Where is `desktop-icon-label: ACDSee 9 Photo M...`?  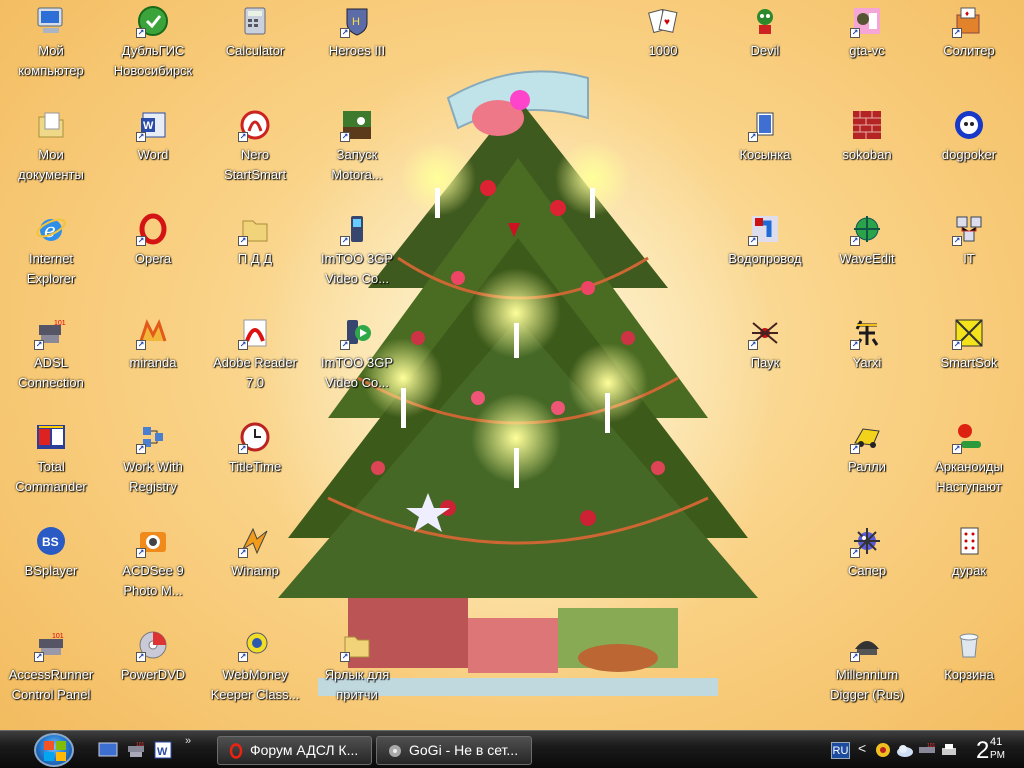
desktop-icon-label: ACDSee 9 Photo M... is located at coordinates (153, 580).